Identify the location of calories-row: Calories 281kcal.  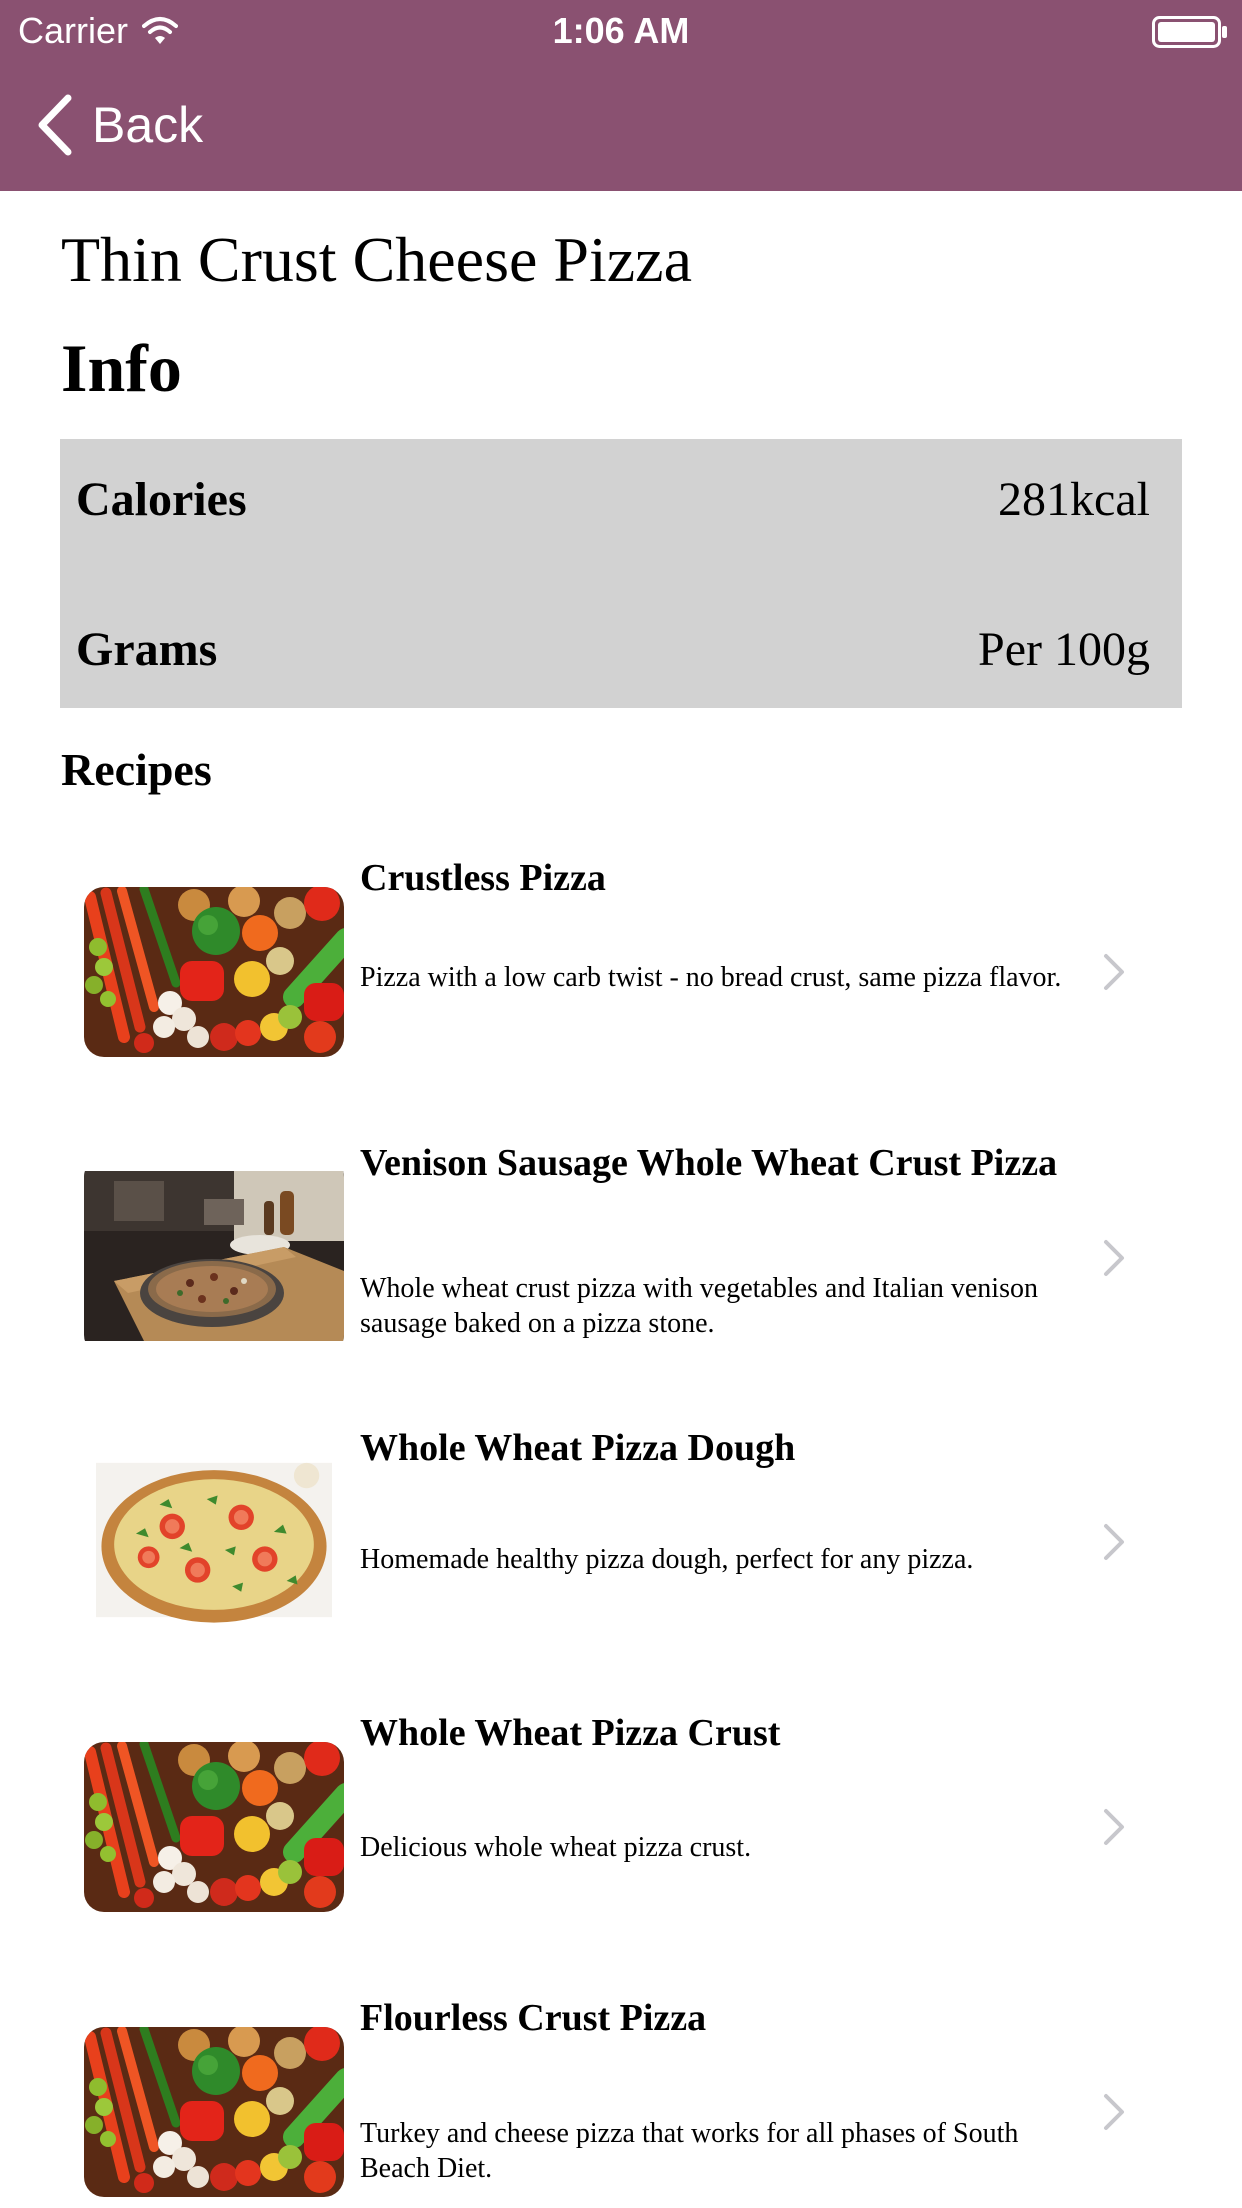
(613, 499).